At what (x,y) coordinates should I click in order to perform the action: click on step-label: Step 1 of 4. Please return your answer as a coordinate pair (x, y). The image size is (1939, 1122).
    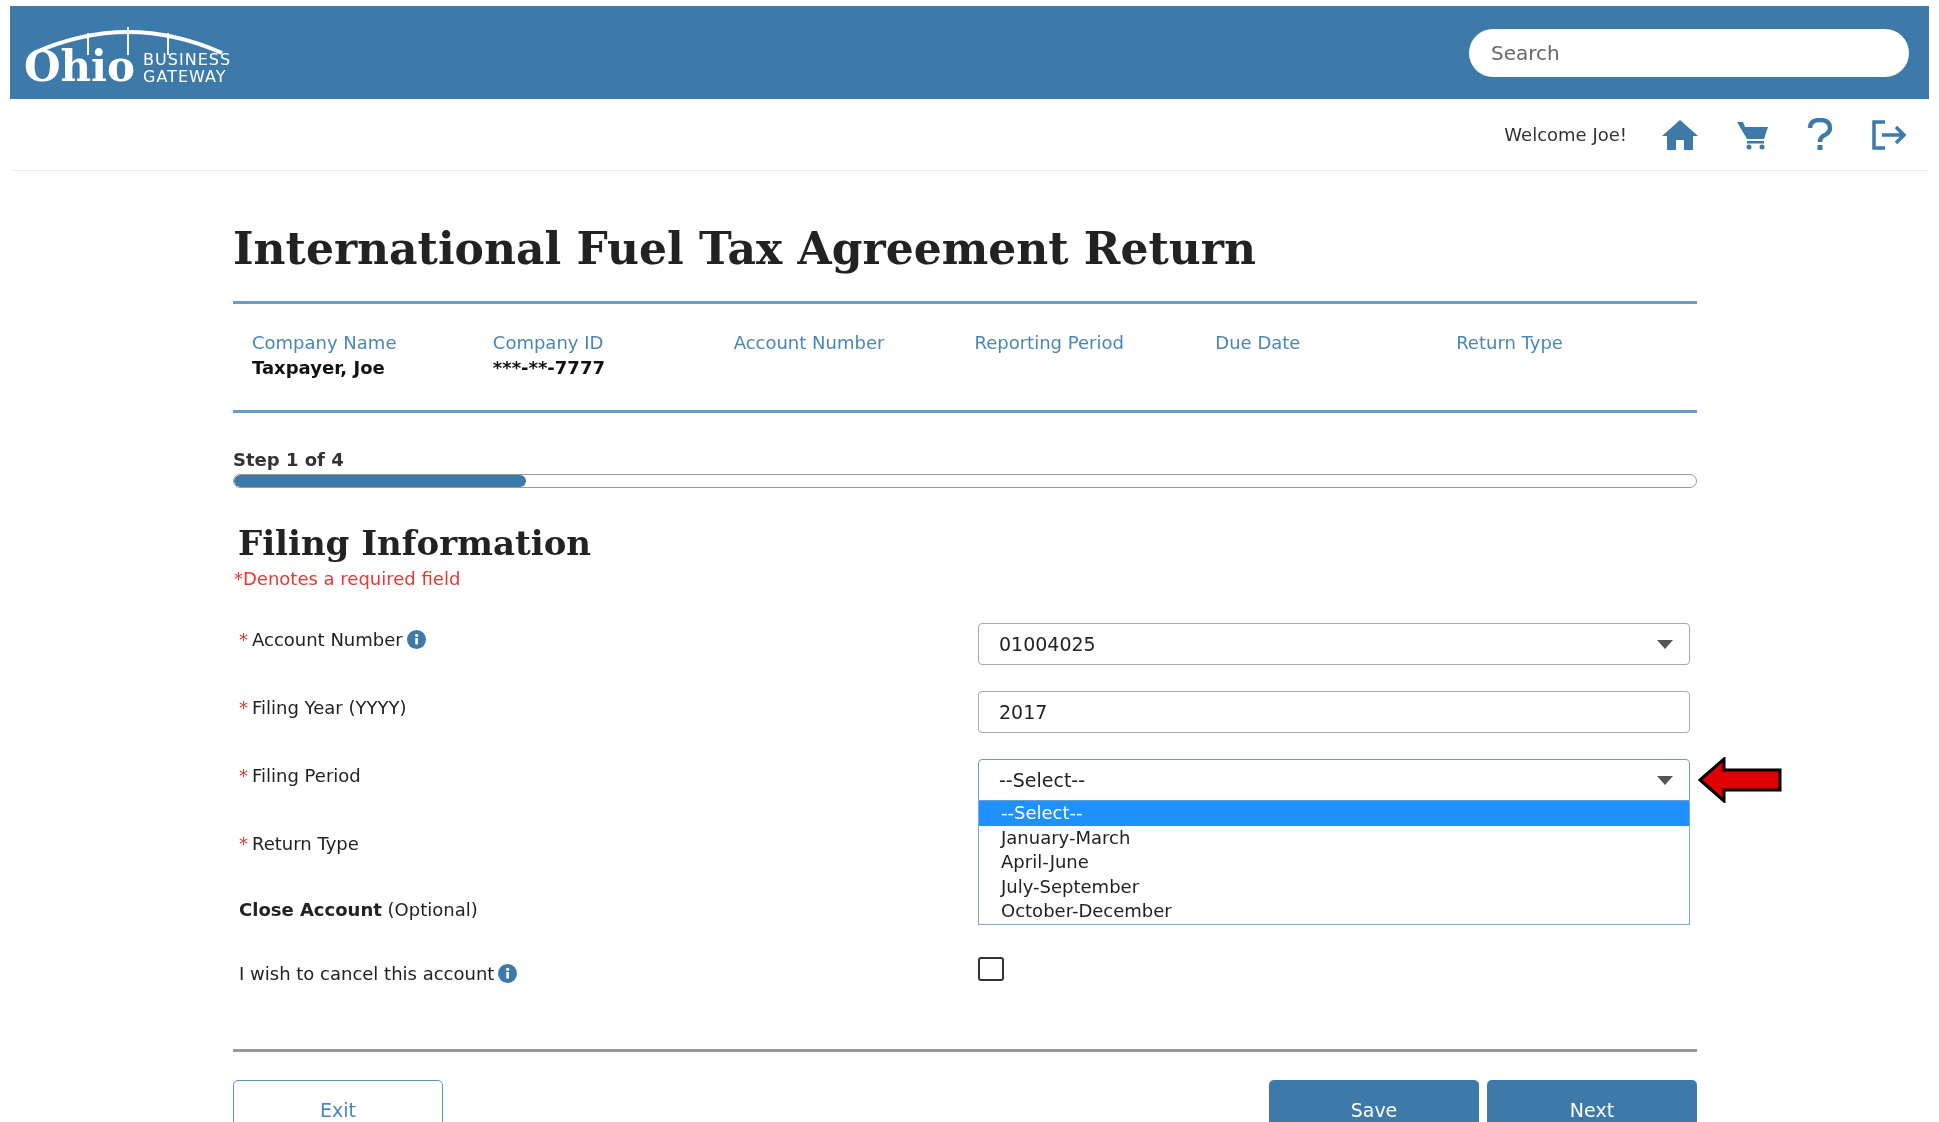
    Looking at the image, I should click on (289, 459).